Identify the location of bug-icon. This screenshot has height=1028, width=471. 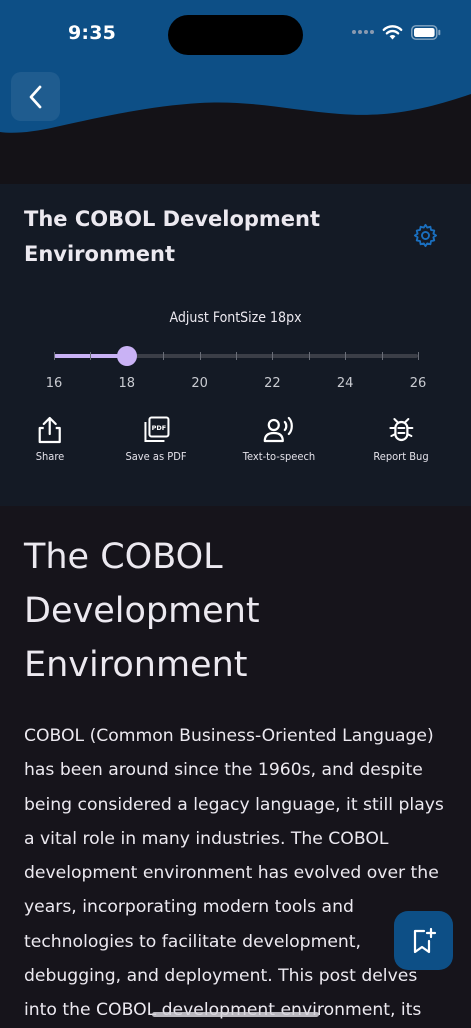
(401, 430).